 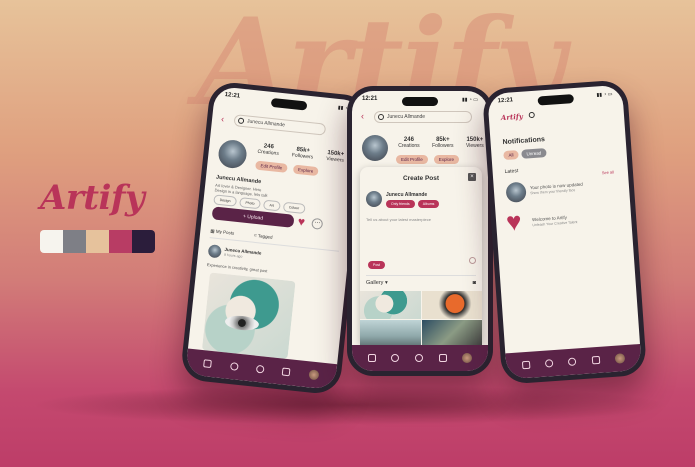 I want to click on stats-row: 246 Creations 85k+ Followers 150k+ Viewers, so click(x=440, y=143).